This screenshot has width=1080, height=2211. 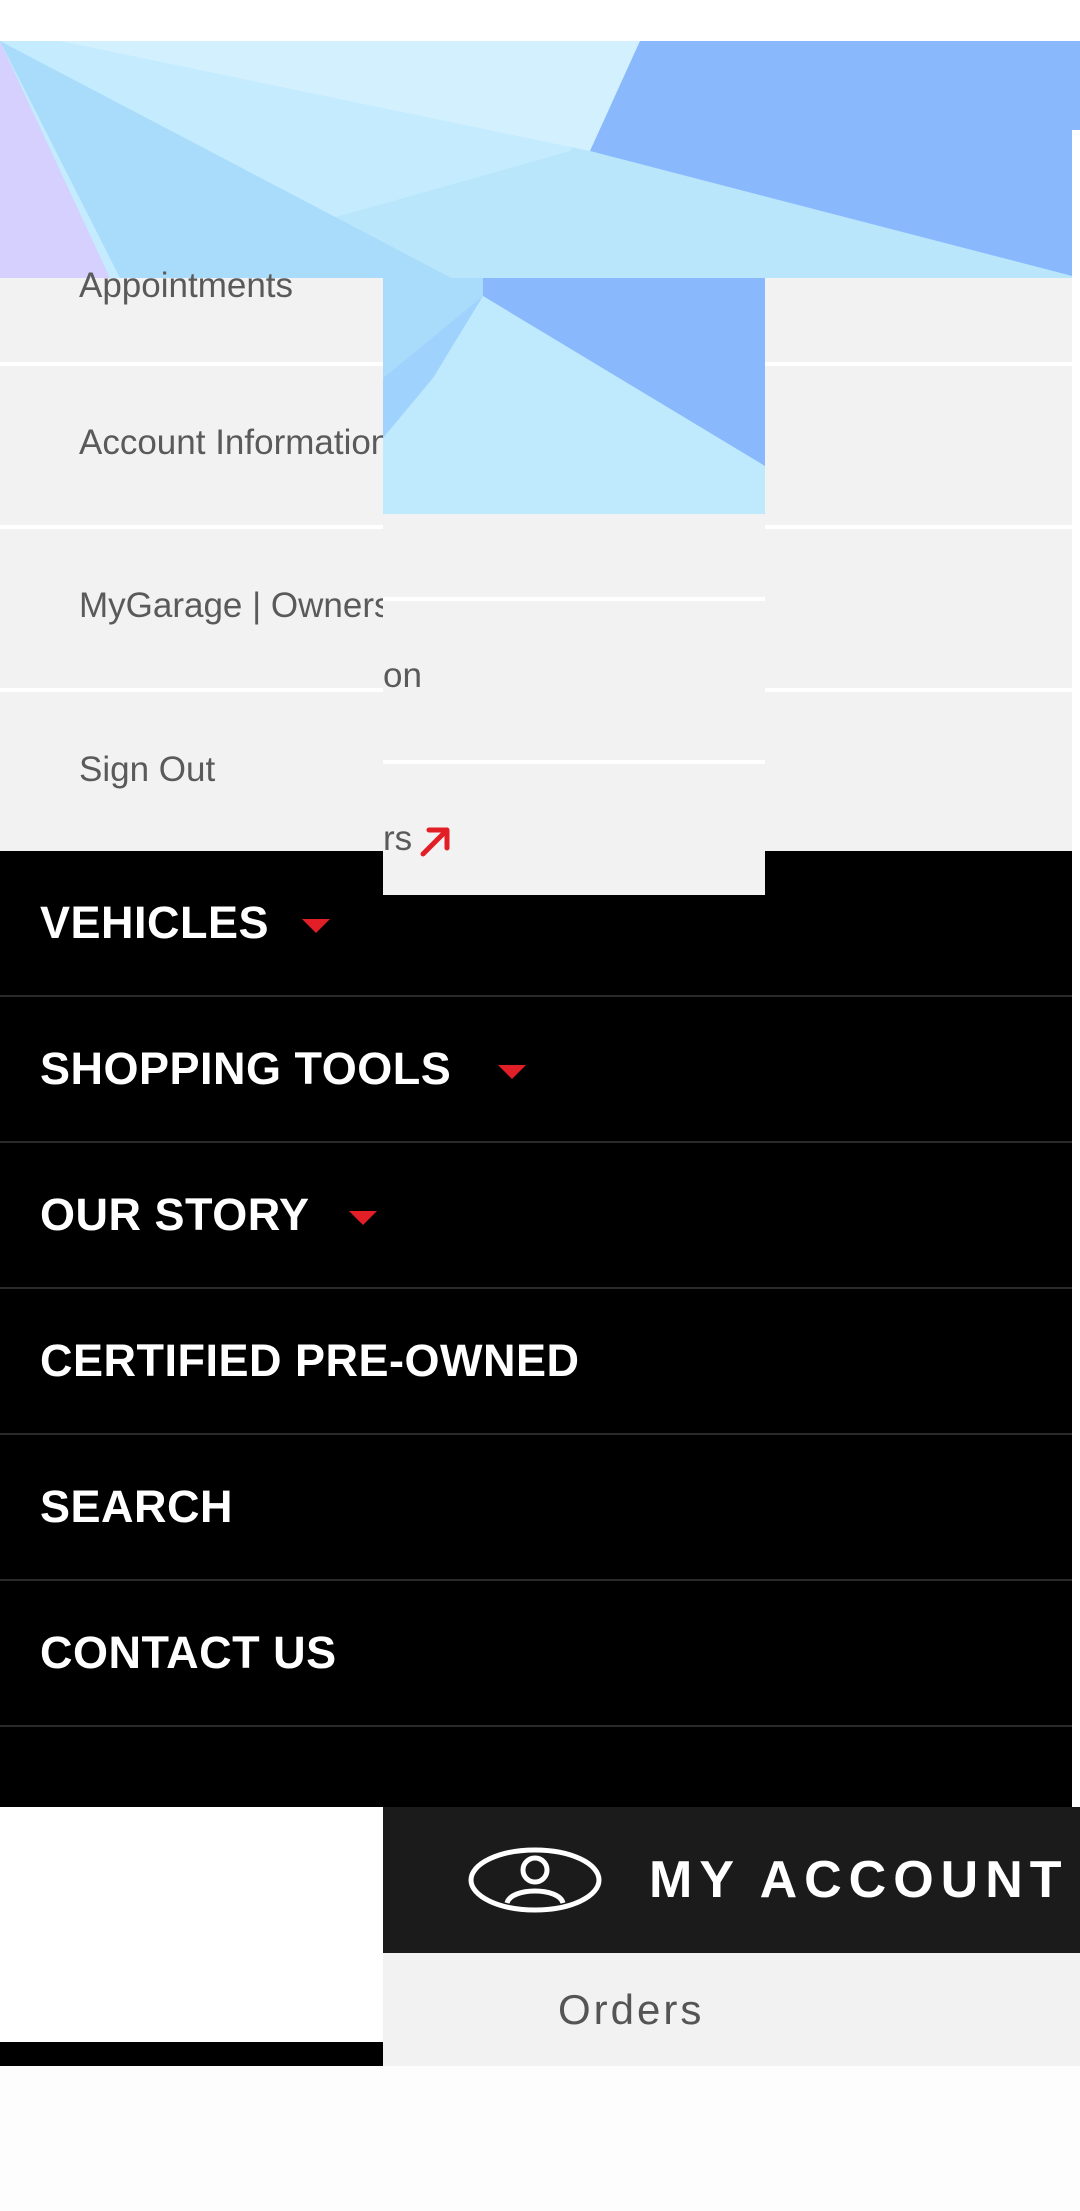 I want to click on user-icon, so click(x=535, y=1880).